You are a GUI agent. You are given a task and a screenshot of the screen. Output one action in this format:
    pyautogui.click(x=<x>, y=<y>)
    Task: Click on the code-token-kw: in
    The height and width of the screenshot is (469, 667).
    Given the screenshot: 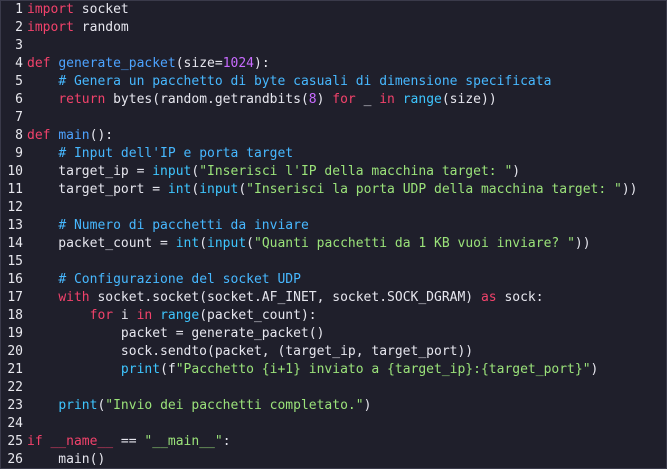 What is the action you would take?
    pyautogui.click(x=387, y=99)
    